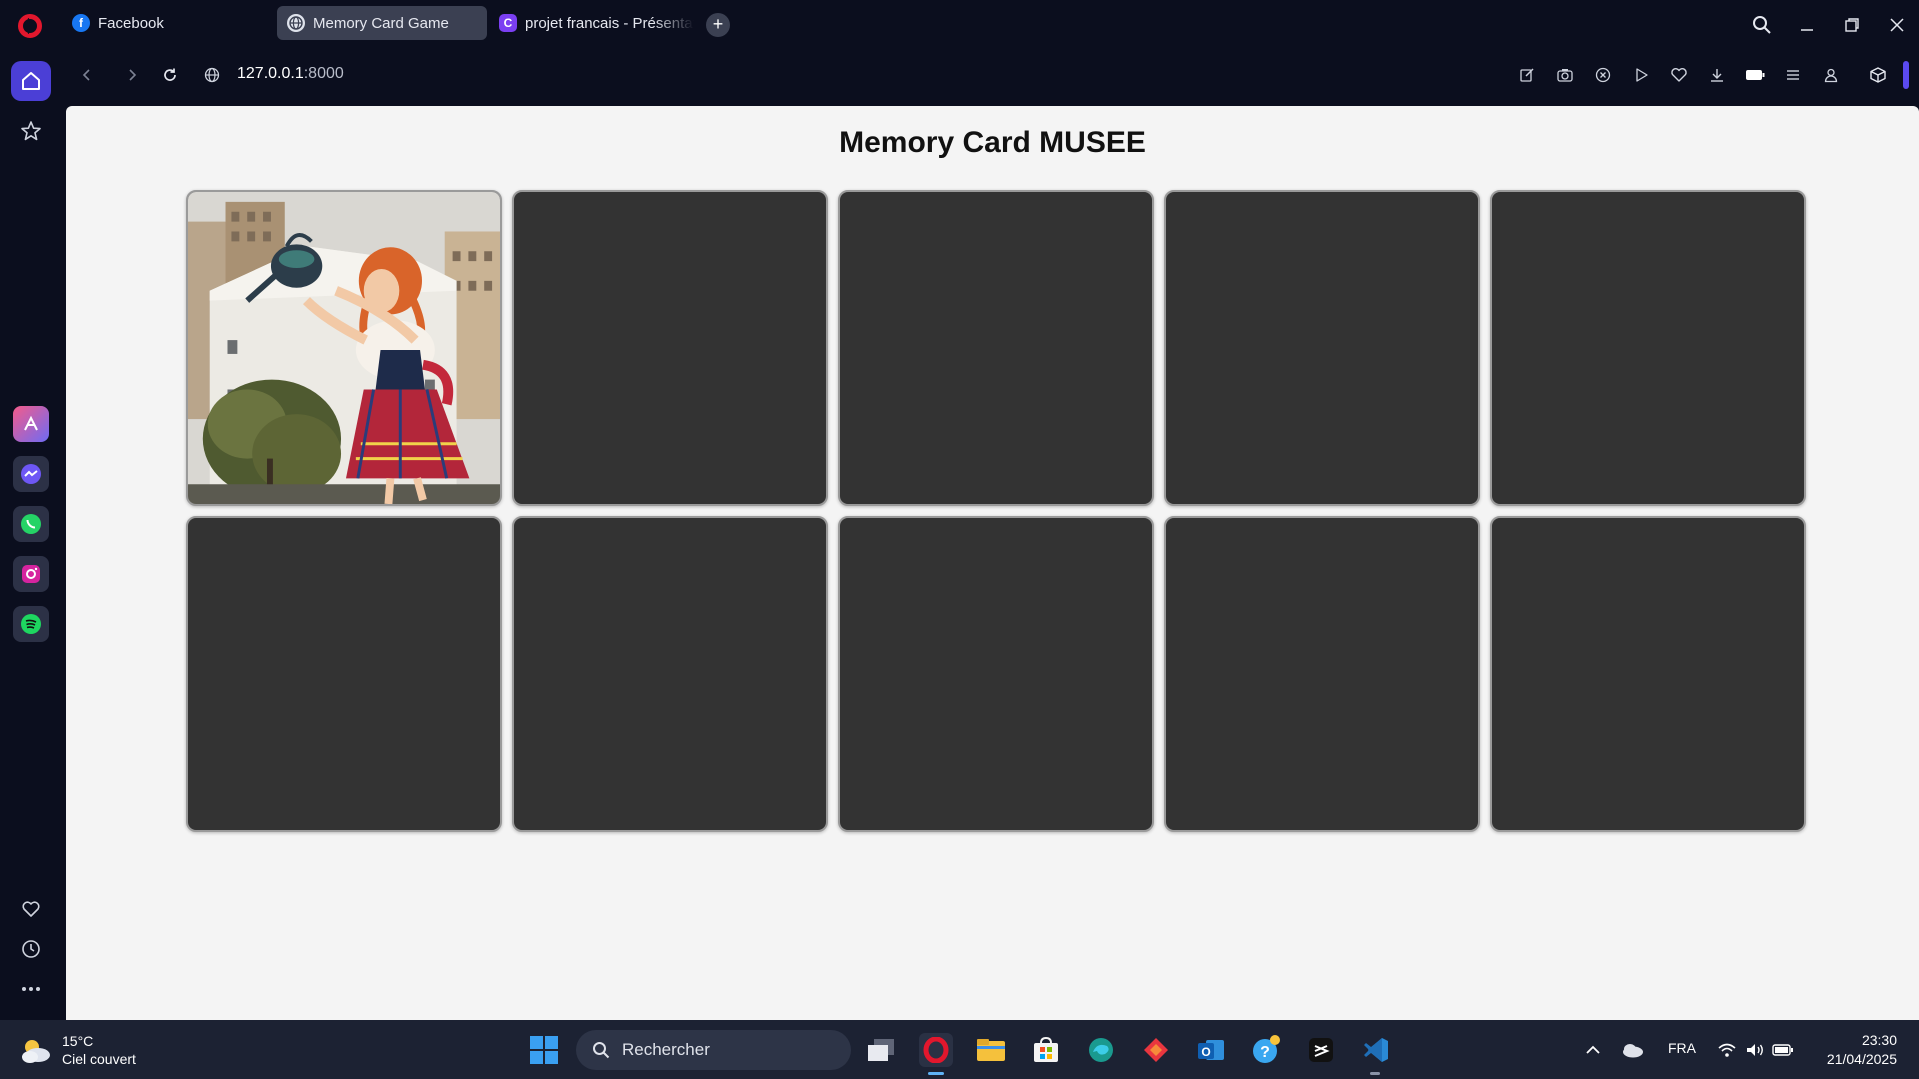 This screenshot has width=1919, height=1079. I want to click on battery-icon, so click(1783, 1050).